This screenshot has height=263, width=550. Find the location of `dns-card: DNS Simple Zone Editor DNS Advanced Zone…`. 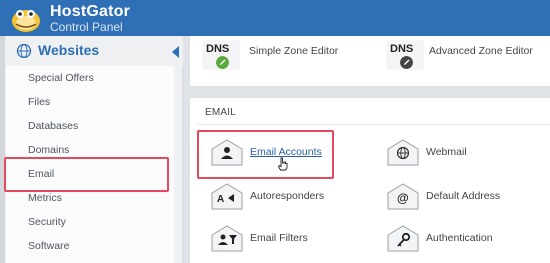

dns-card: DNS Simple Zone Editor DNS Advanced Zone… is located at coordinates (370, 61).